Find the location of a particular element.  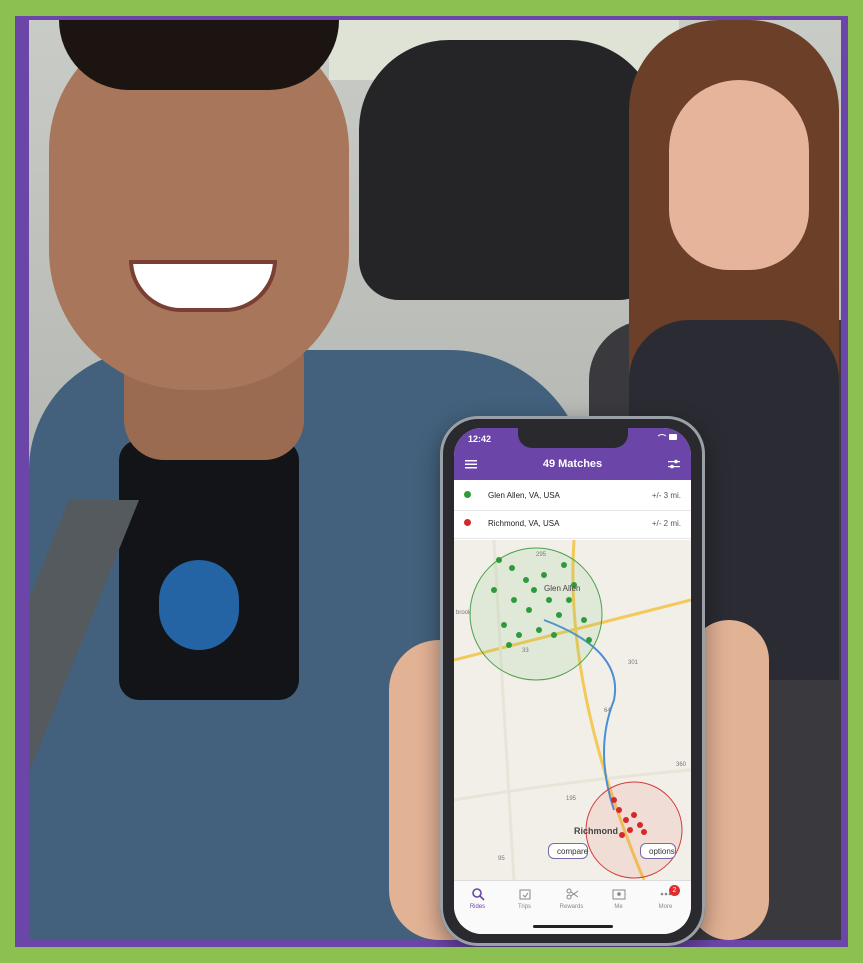

tab-me-label: Me is located at coordinates (618, 907).